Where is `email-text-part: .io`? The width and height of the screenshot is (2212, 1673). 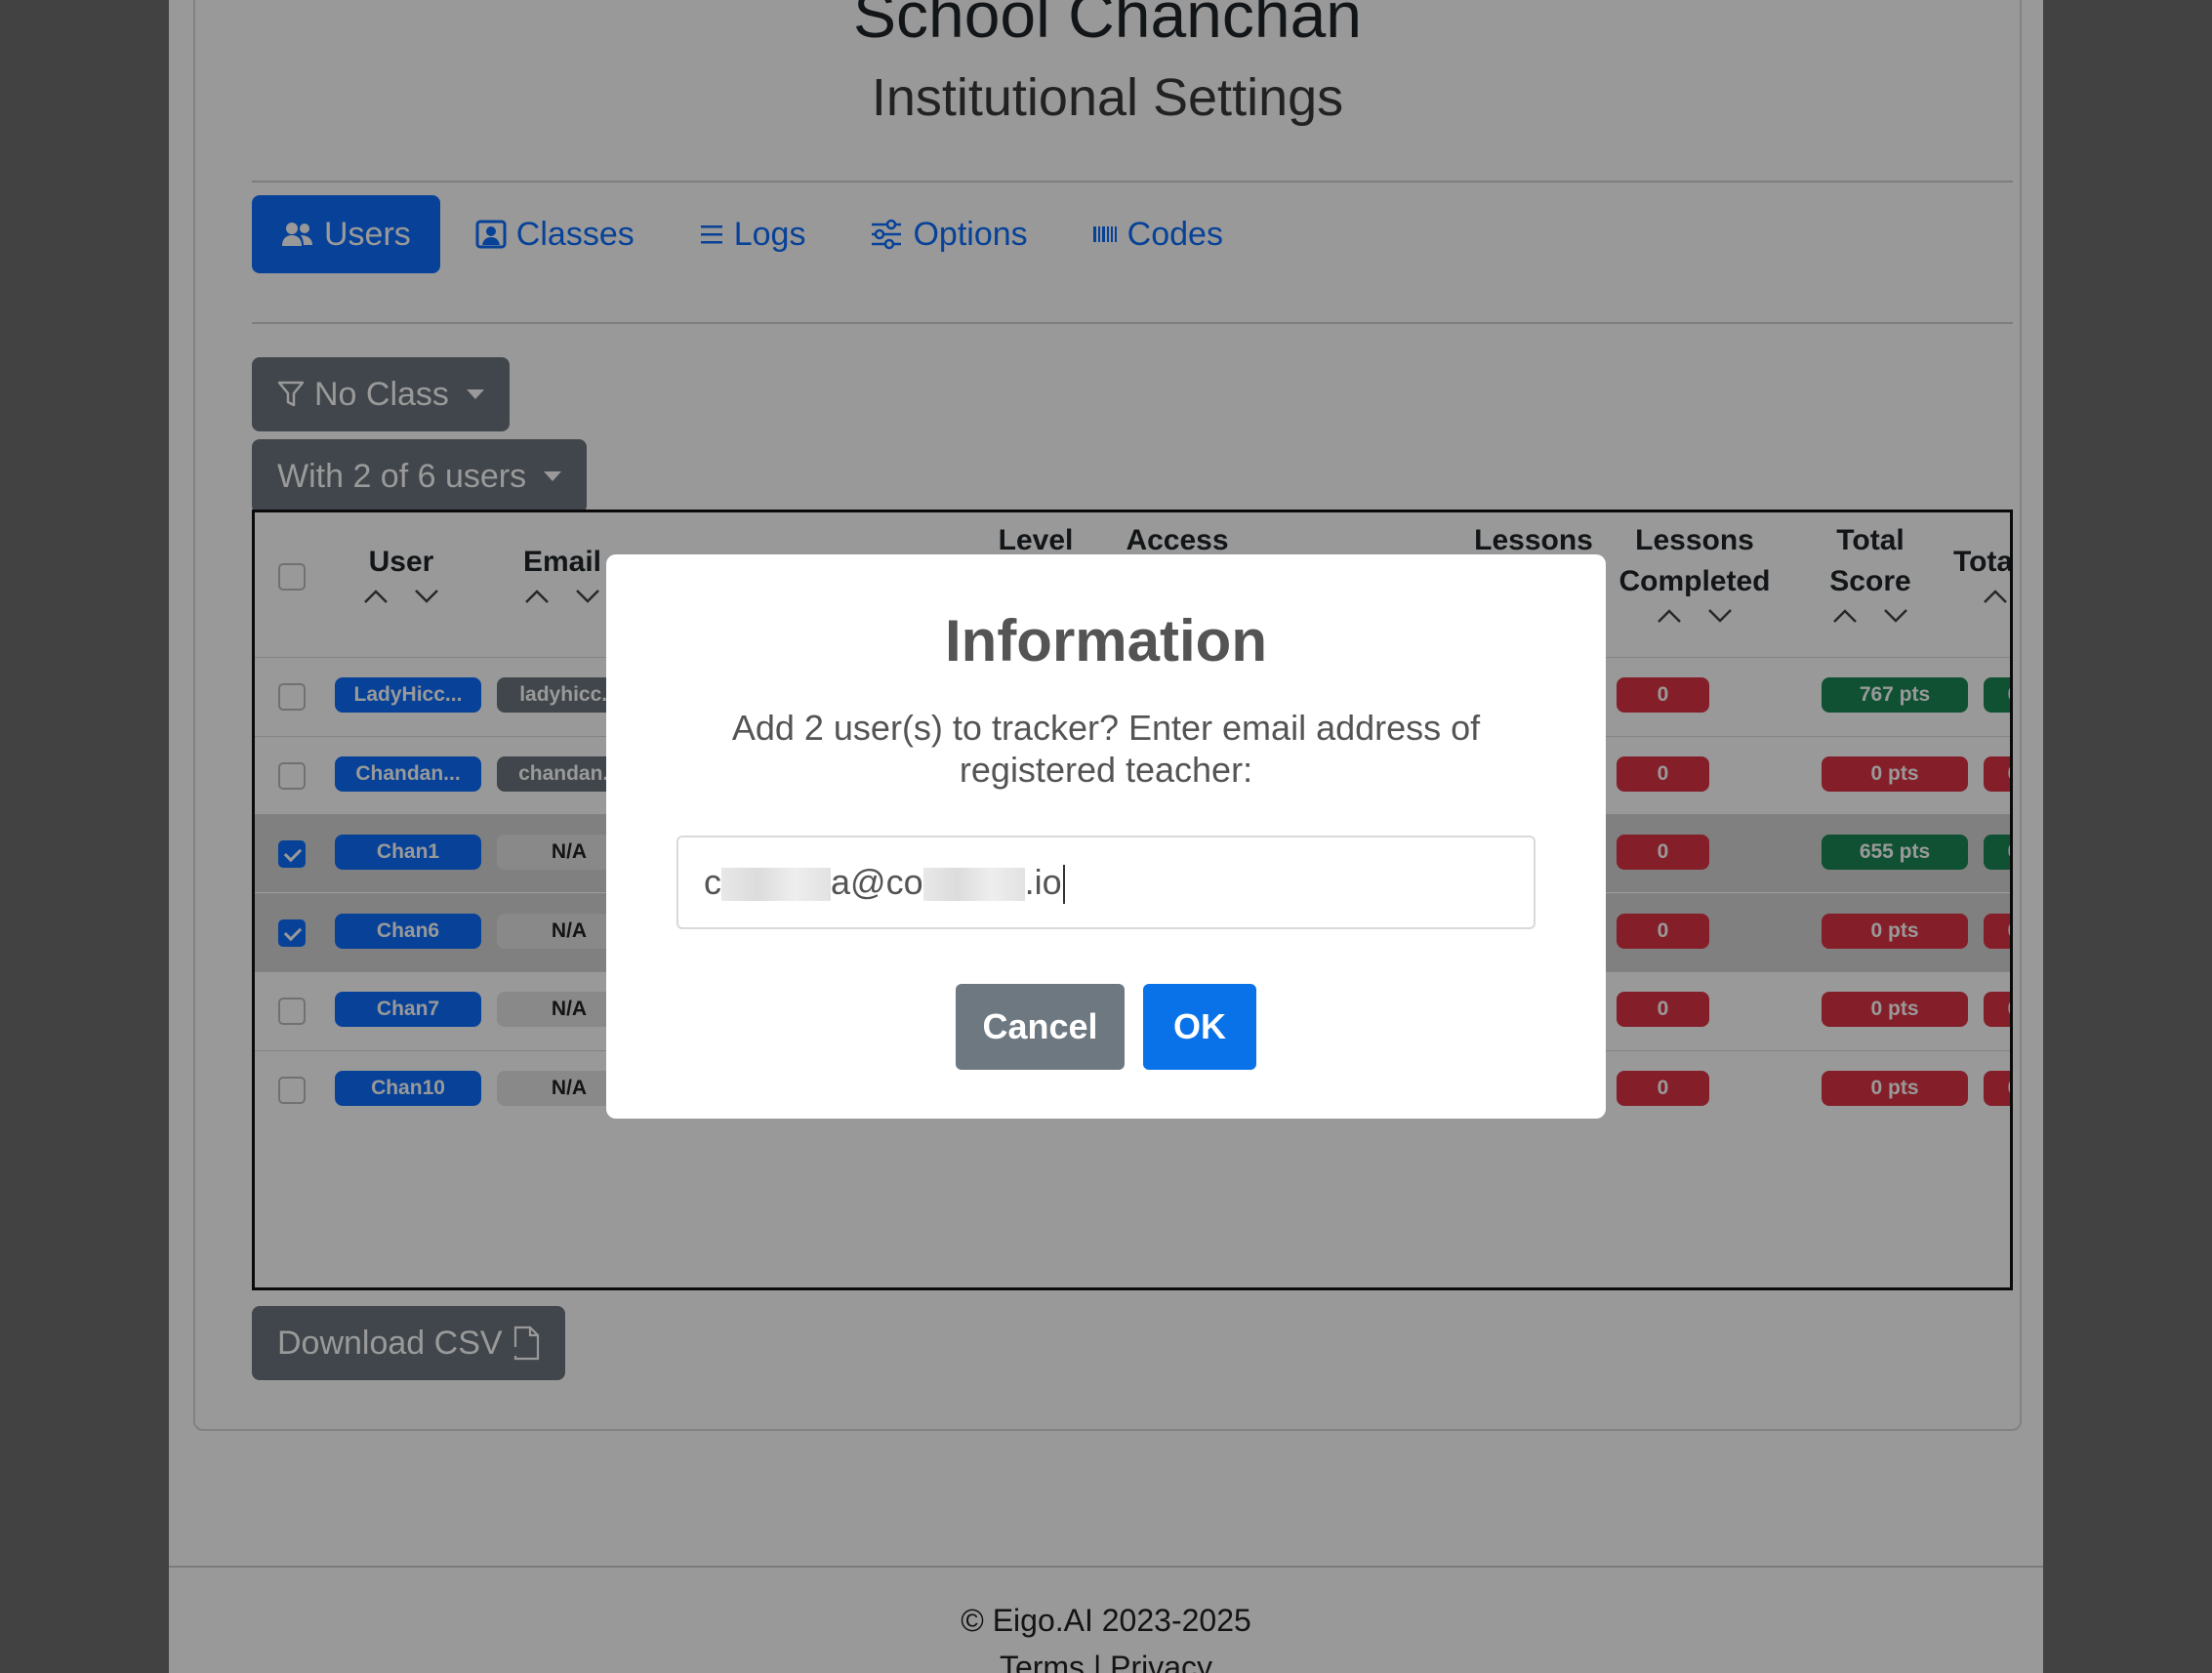
email-text-part: .io is located at coordinates (1043, 882).